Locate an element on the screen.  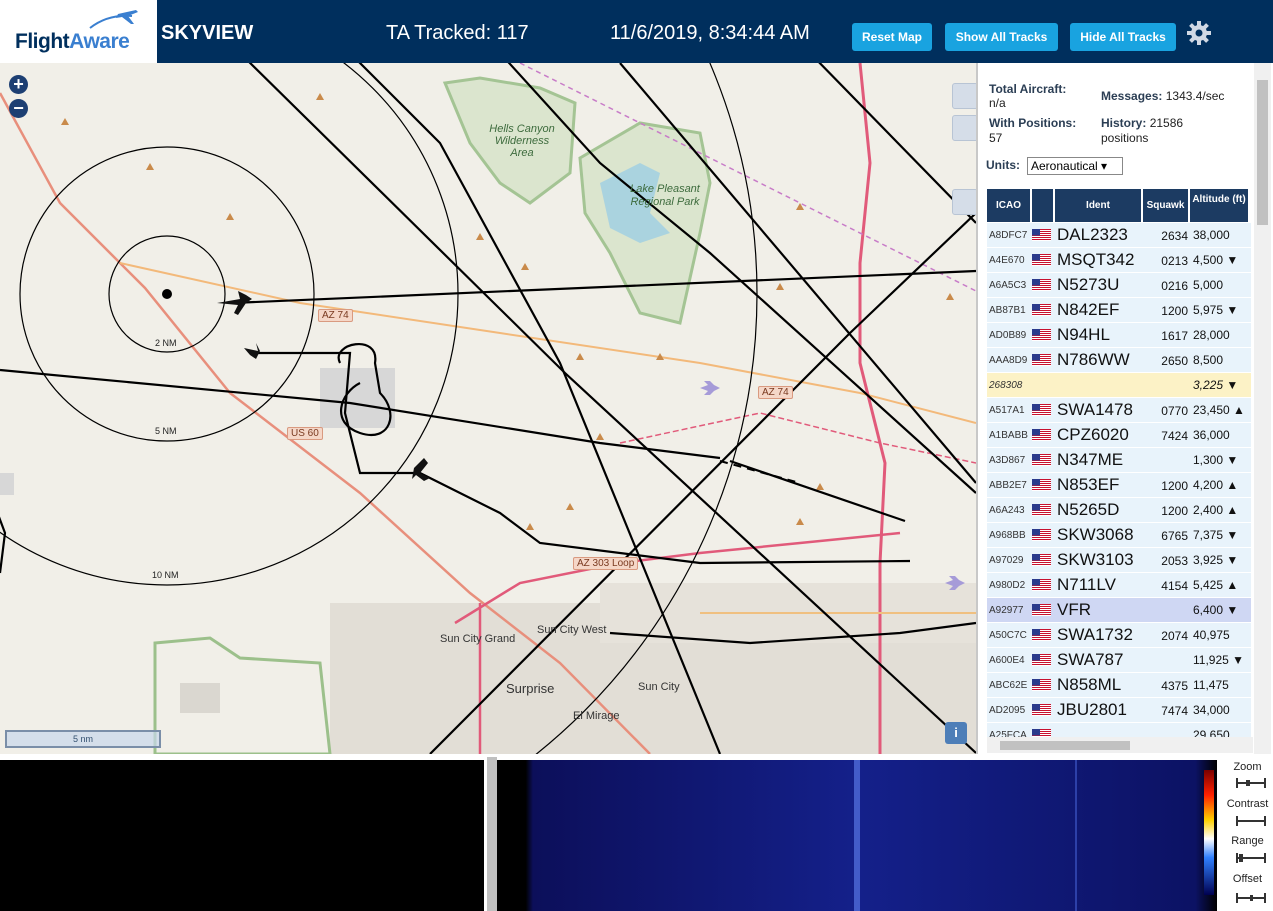
squawk-cell: 1617 is located at coordinates (1174, 336).